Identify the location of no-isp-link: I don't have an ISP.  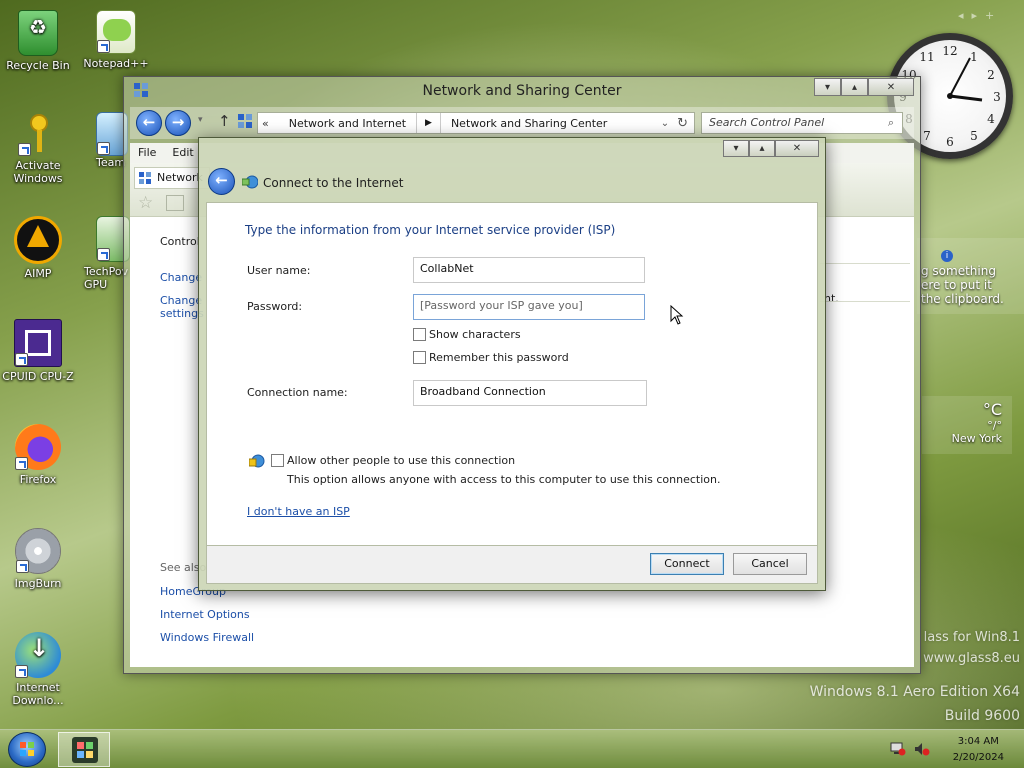
(298, 511).